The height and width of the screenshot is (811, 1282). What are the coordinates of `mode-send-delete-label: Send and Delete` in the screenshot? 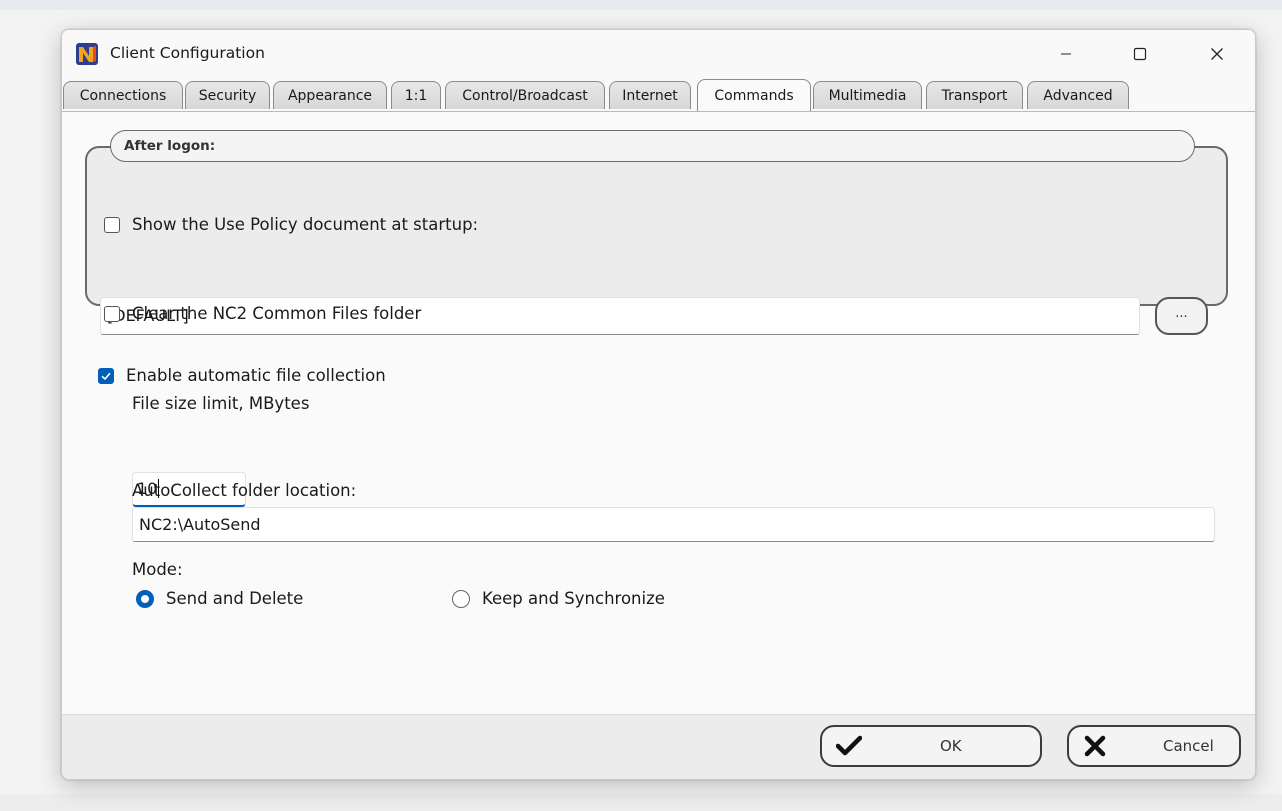 It's located at (235, 598).